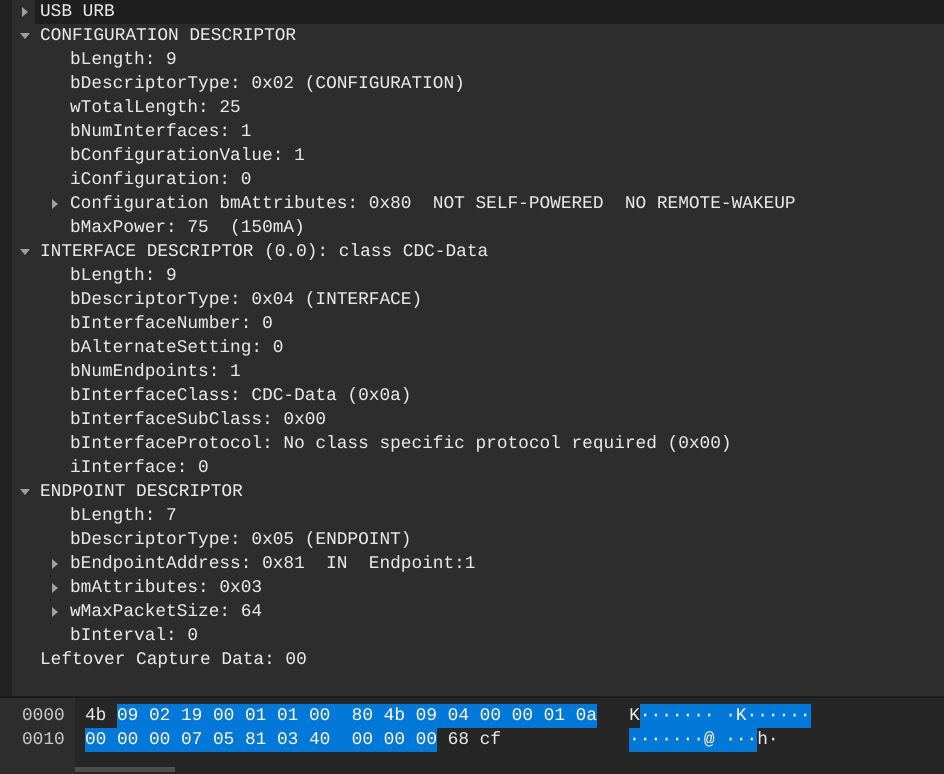 The height and width of the screenshot is (774, 944). I want to click on tree-item: bInterval: 0, so click(134, 636).